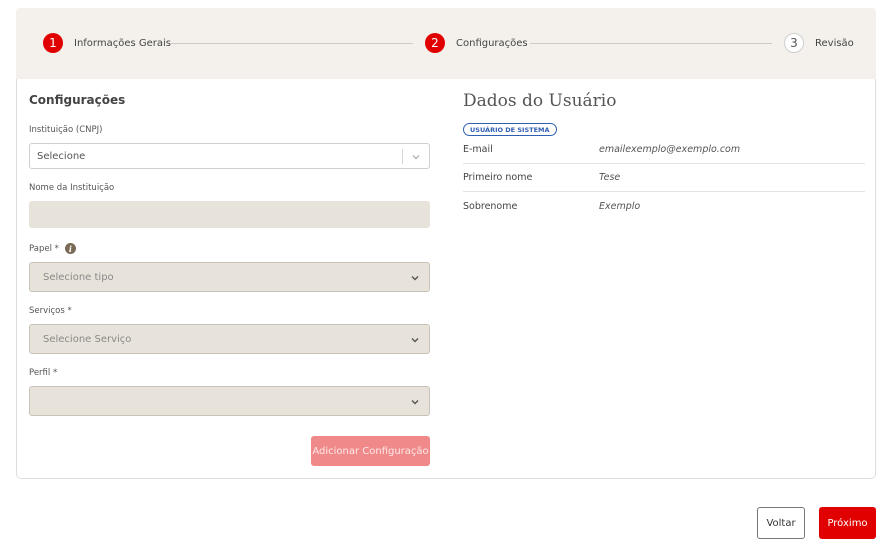 Image resolution: width=886 pixels, height=546 pixels. Describe the element at coordinates (435, 43) in the screenshot. I see `step-number: 2` at that location.